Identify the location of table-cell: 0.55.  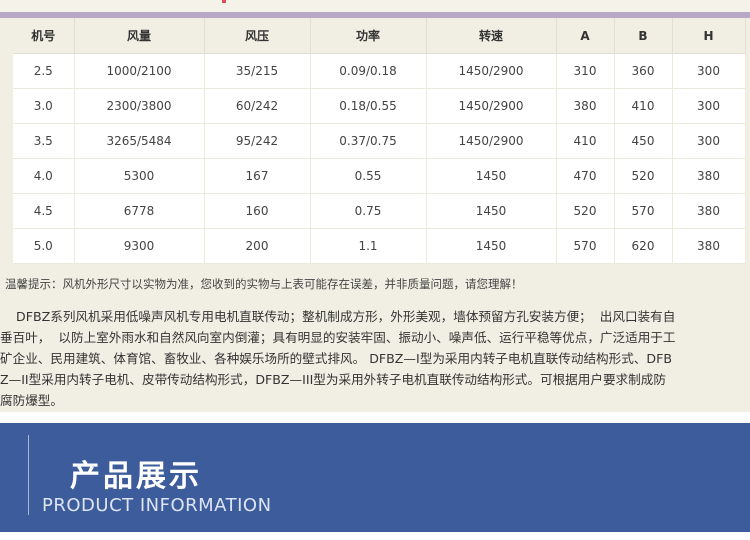
(368, 176).